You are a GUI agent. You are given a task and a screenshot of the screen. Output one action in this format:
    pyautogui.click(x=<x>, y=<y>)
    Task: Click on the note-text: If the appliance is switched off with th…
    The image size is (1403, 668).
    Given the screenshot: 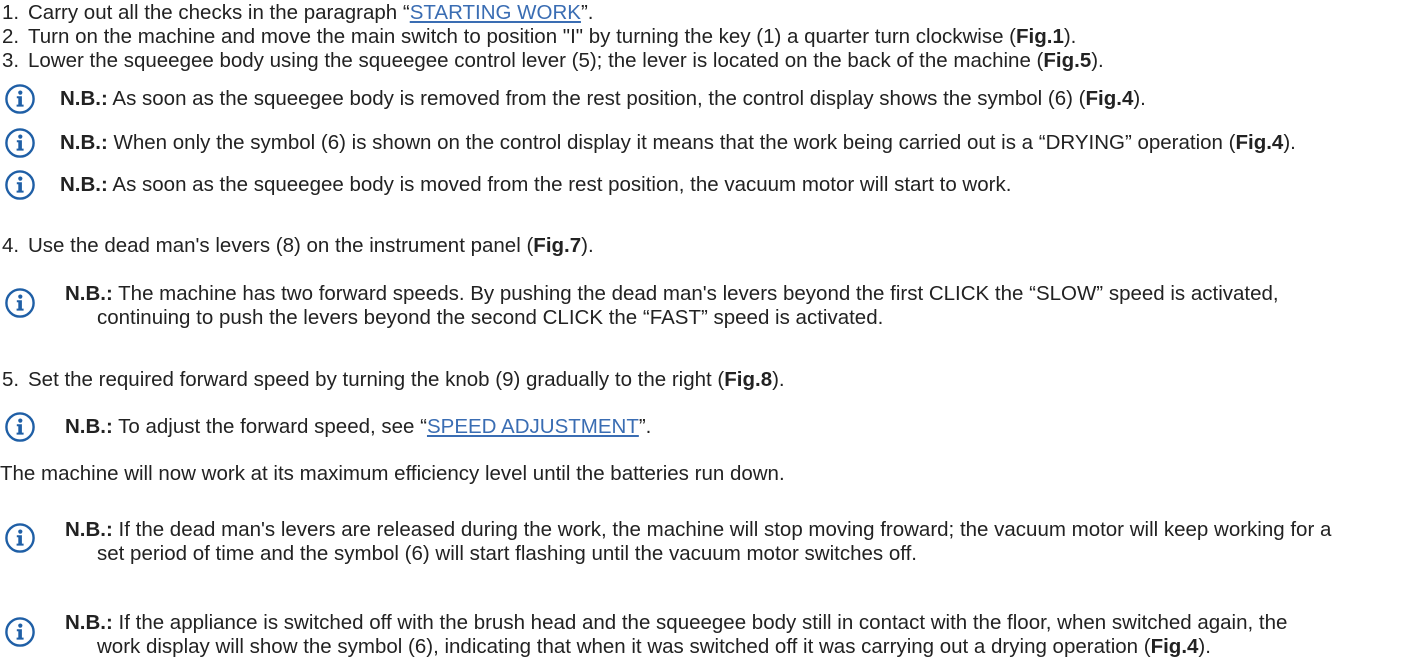 What is the action you would take?
    pyautogui.click(x=703, y=622)
    